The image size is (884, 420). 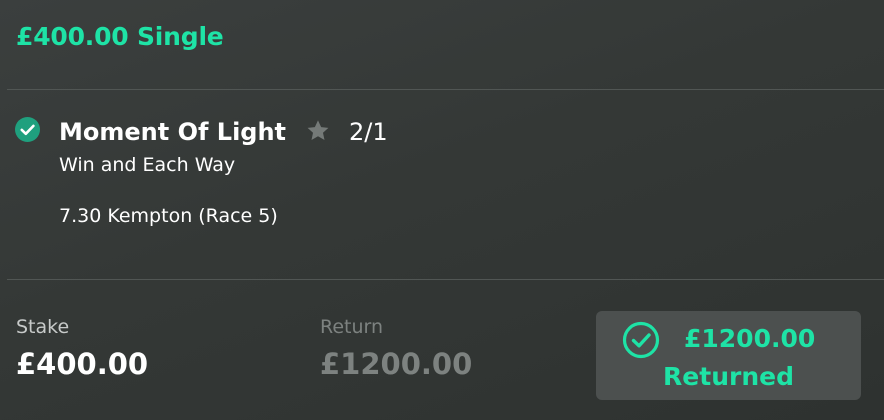 I want to click on odds: 2/1, so click(x=368, y=132).